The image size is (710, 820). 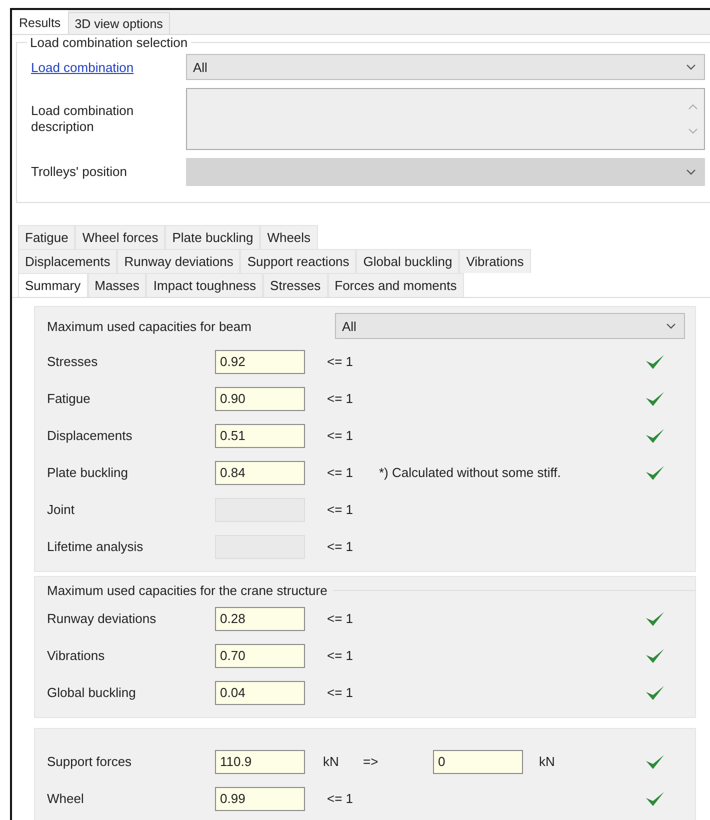 What do you see at coordinates (119, 23) in the screenshot?
I see `tab: 3D view options` at bounding box center [119, 23].